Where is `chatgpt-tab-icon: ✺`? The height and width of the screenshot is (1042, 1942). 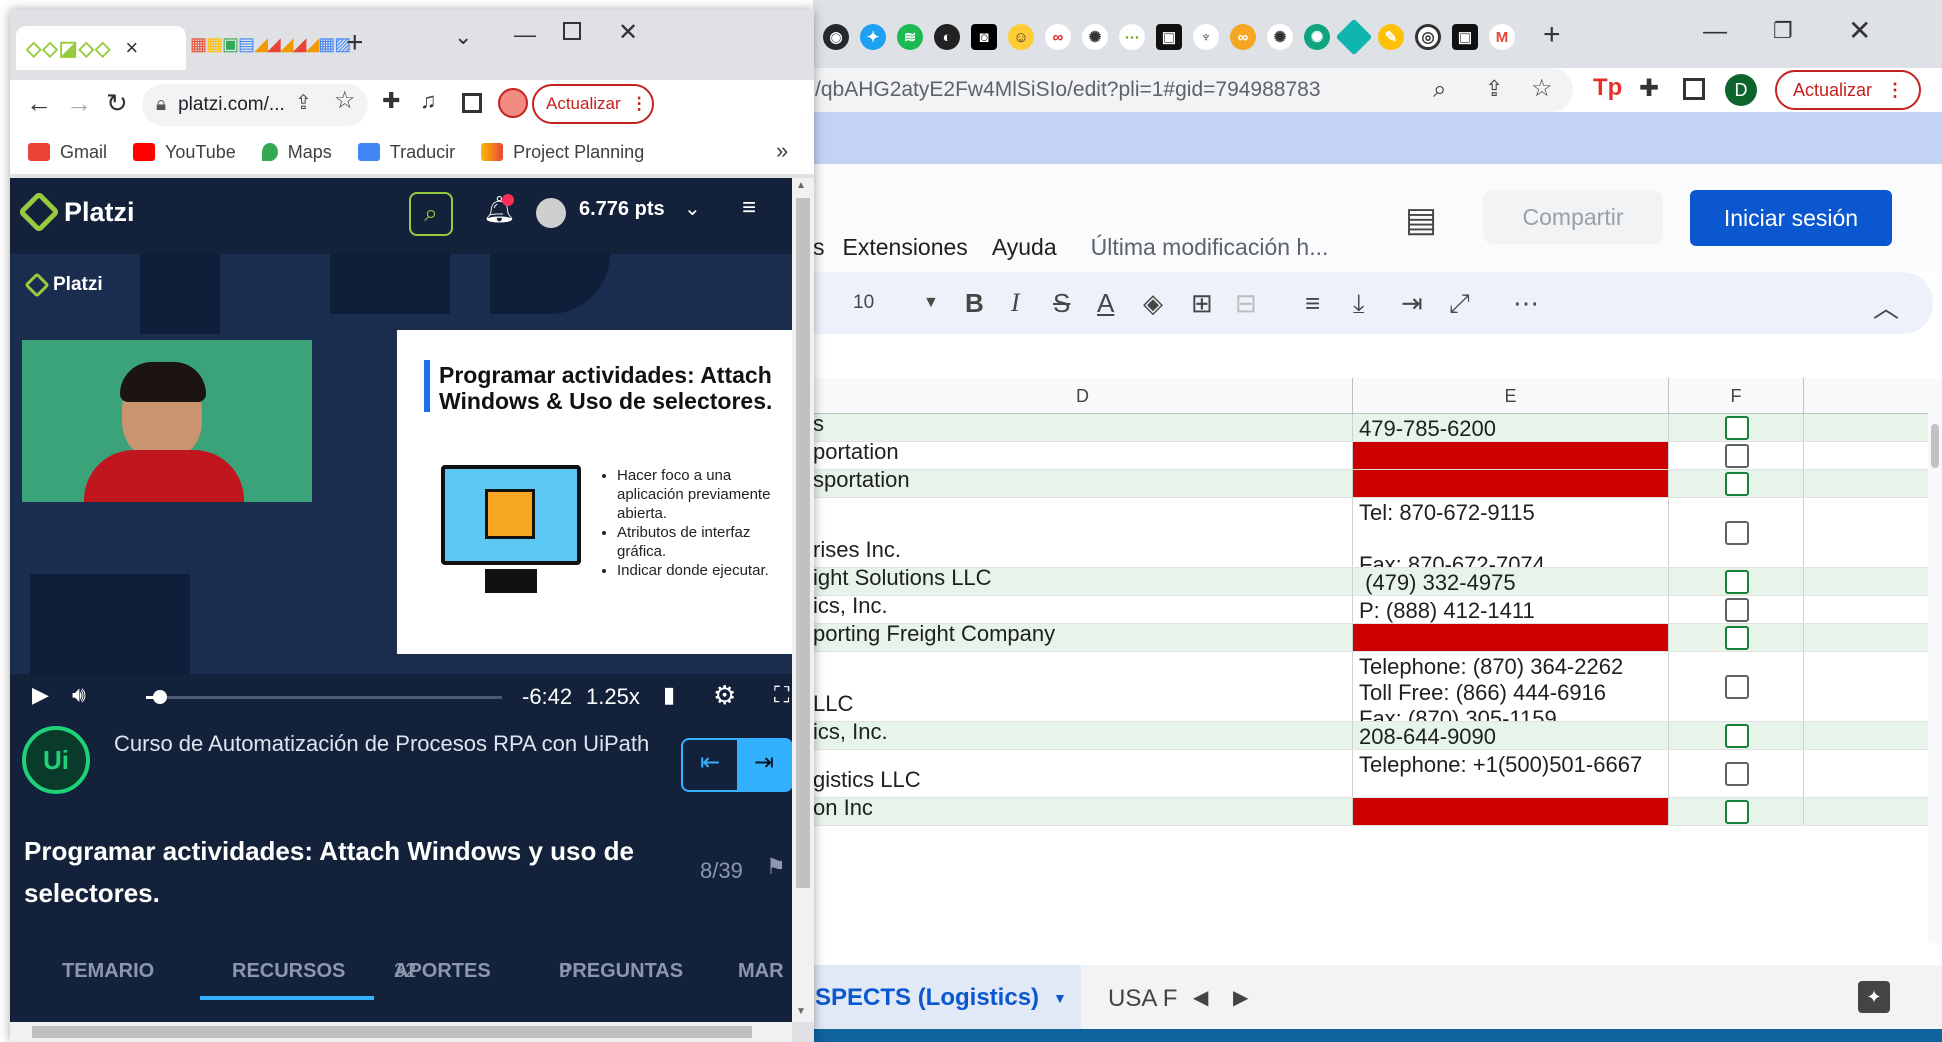 chatgpt-tab-icon: ✺ is located at coordinates (1095, 37).